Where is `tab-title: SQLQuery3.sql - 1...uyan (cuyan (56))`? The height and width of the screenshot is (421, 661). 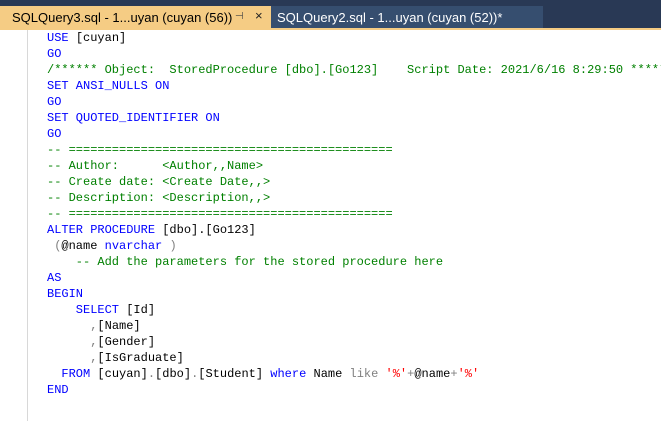
tab-title: SQLQuery3.sql - 1...uyan (cuyan (56)) is located at coordinates (122, 17).